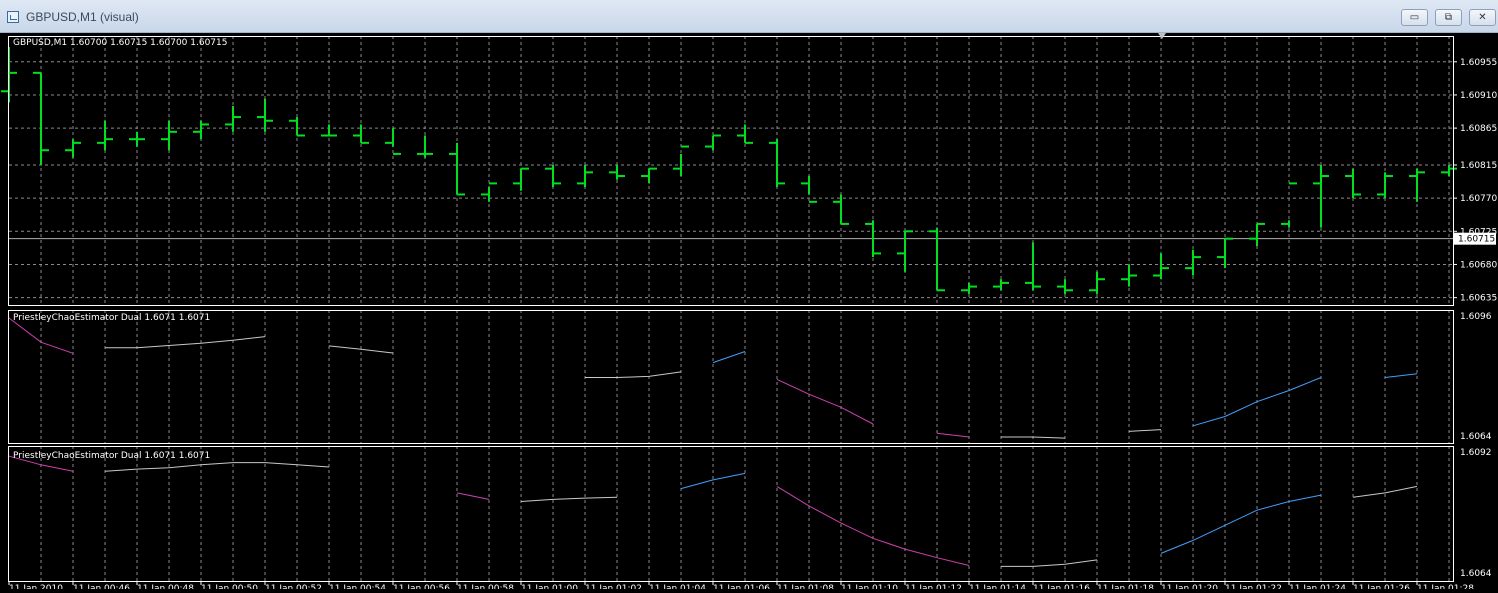 The height and width of the screenshot is (593, 1498). What do you see at coordinates (1125, 586) in the screenshot?
I see `time-axis-label: 11 Jan 01:18` at bounding box center [1125, 586].